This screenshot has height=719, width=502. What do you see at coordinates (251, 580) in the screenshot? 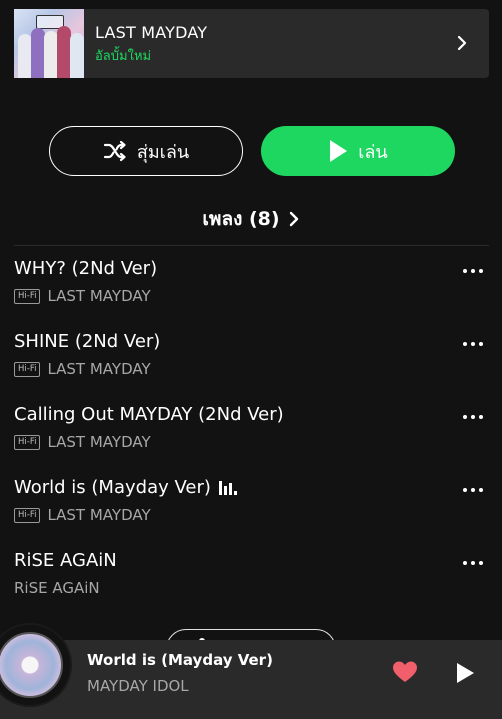
I see `track-row: RiSE AGAiN RiSE AGAiN` at bounding box center [251, 580].